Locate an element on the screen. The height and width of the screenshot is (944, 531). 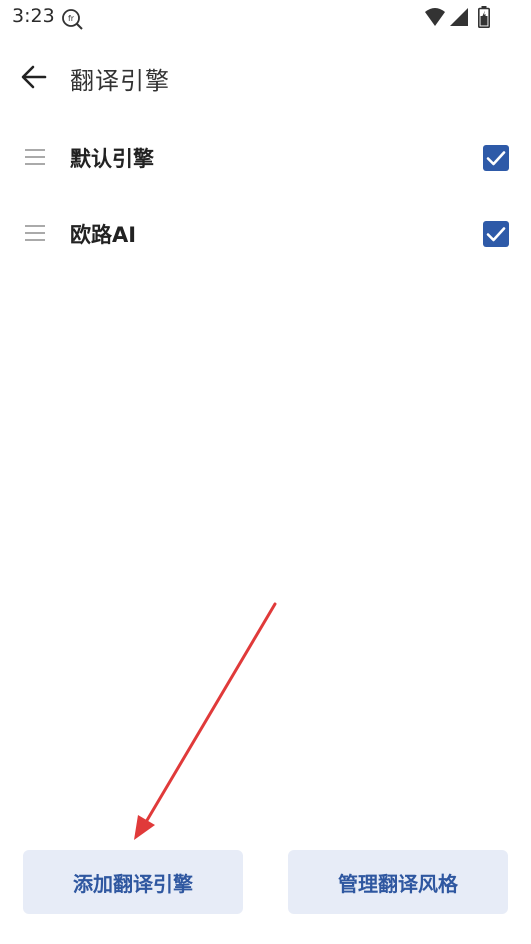
svg-text: fr is located at coordinates (71, 18).